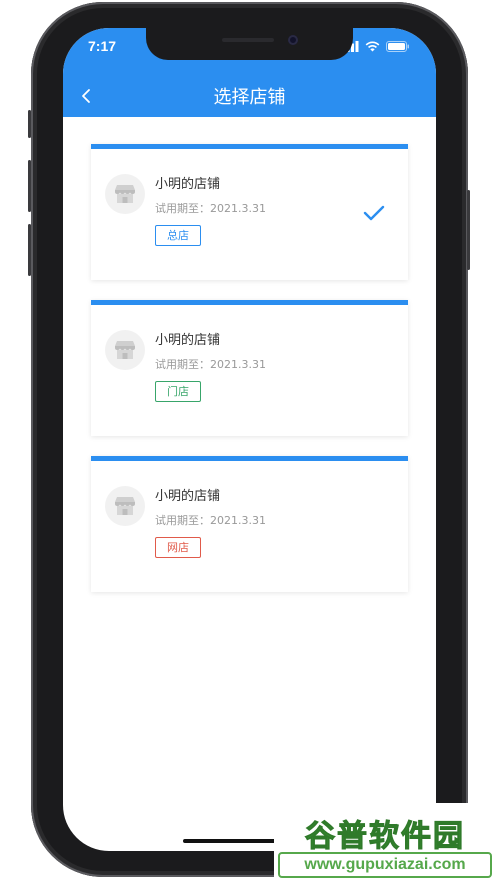  I want to click on earpiece-speaker, so click(248, 40).